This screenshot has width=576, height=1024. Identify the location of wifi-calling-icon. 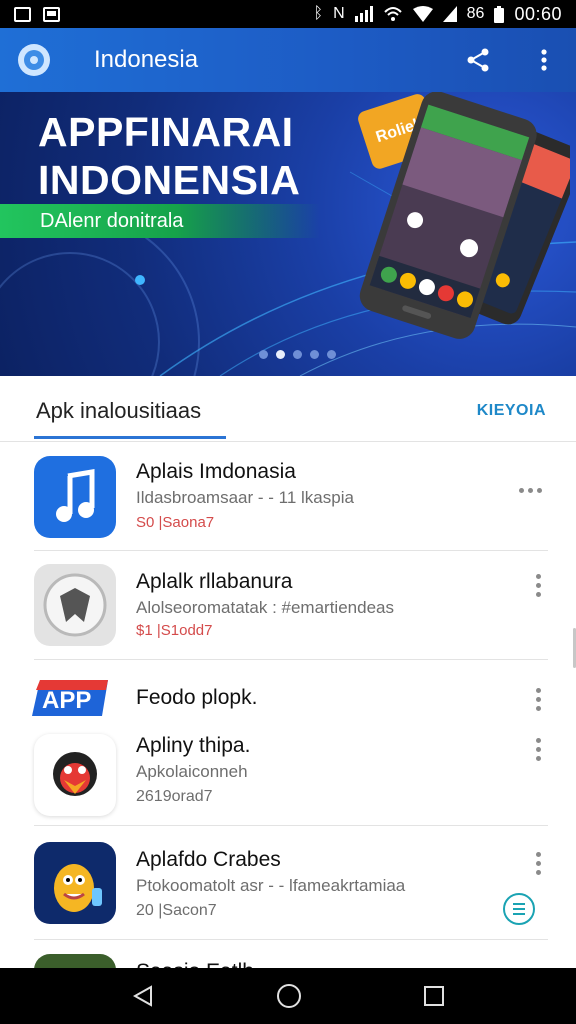
(392, 14).